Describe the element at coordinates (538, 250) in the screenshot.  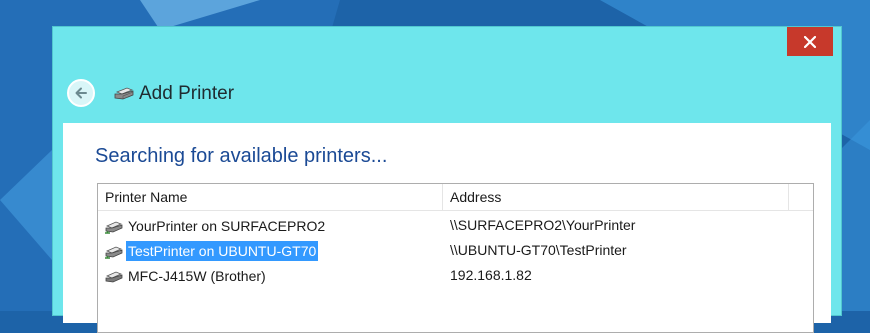
I see `printer-address: \\UBUNTU-GT70\TestPrinter` at that location.